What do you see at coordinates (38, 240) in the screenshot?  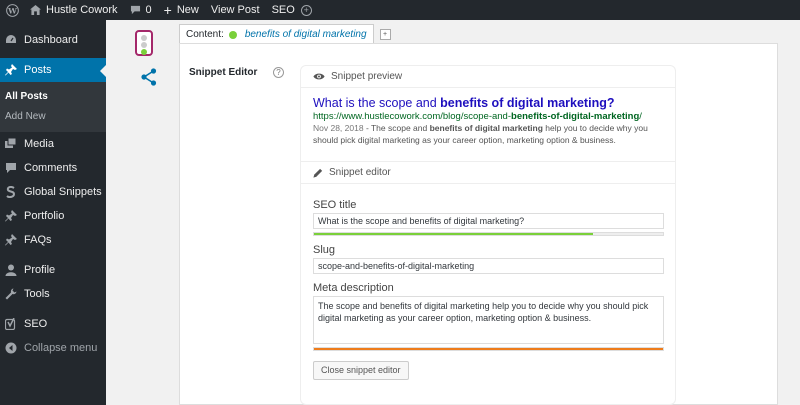 I see `sidebar-item-label: FAQs` at bounding box center [38, 240].